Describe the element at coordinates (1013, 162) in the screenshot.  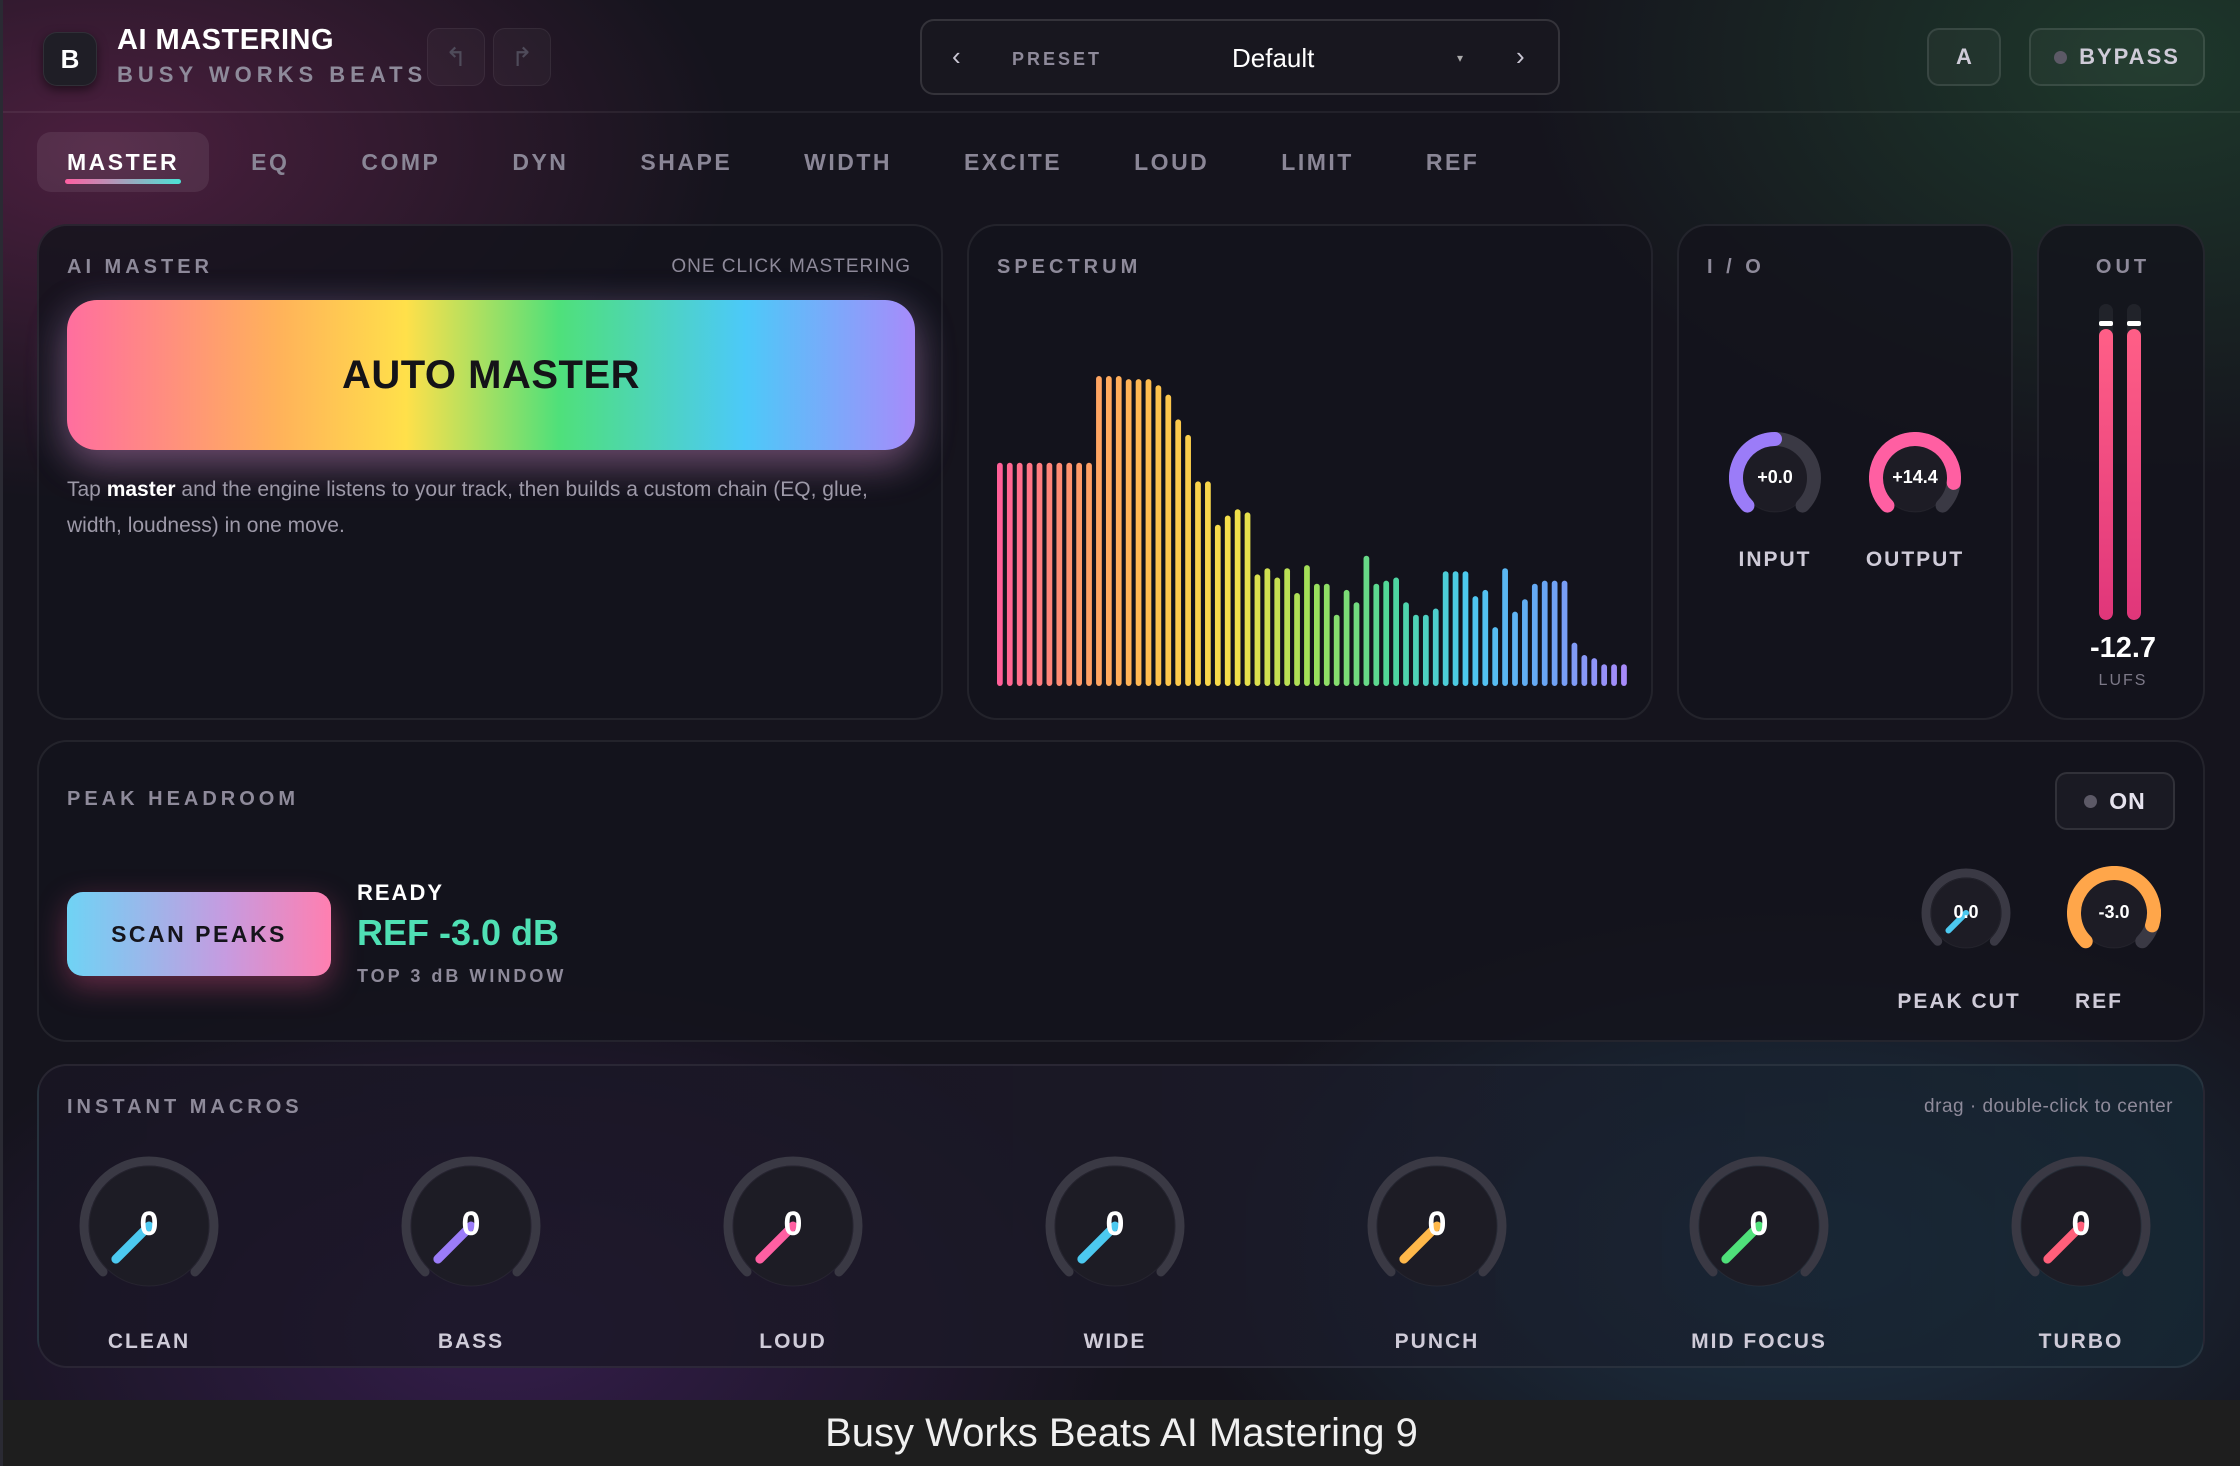
I see `tab-excite: EXCITE` at that location.